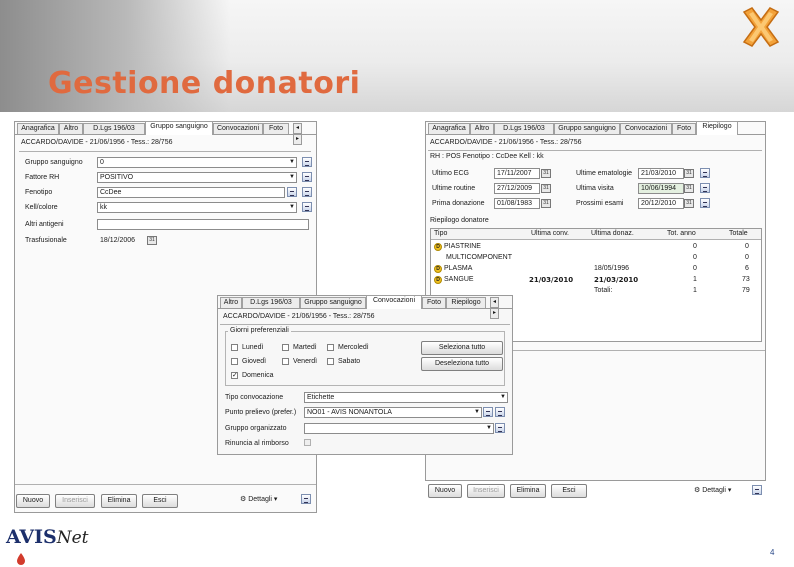 This screenshot has height=567, width=794. I want to click on table-row: MULTICOMPONENT 0 0, so click(596, 258).